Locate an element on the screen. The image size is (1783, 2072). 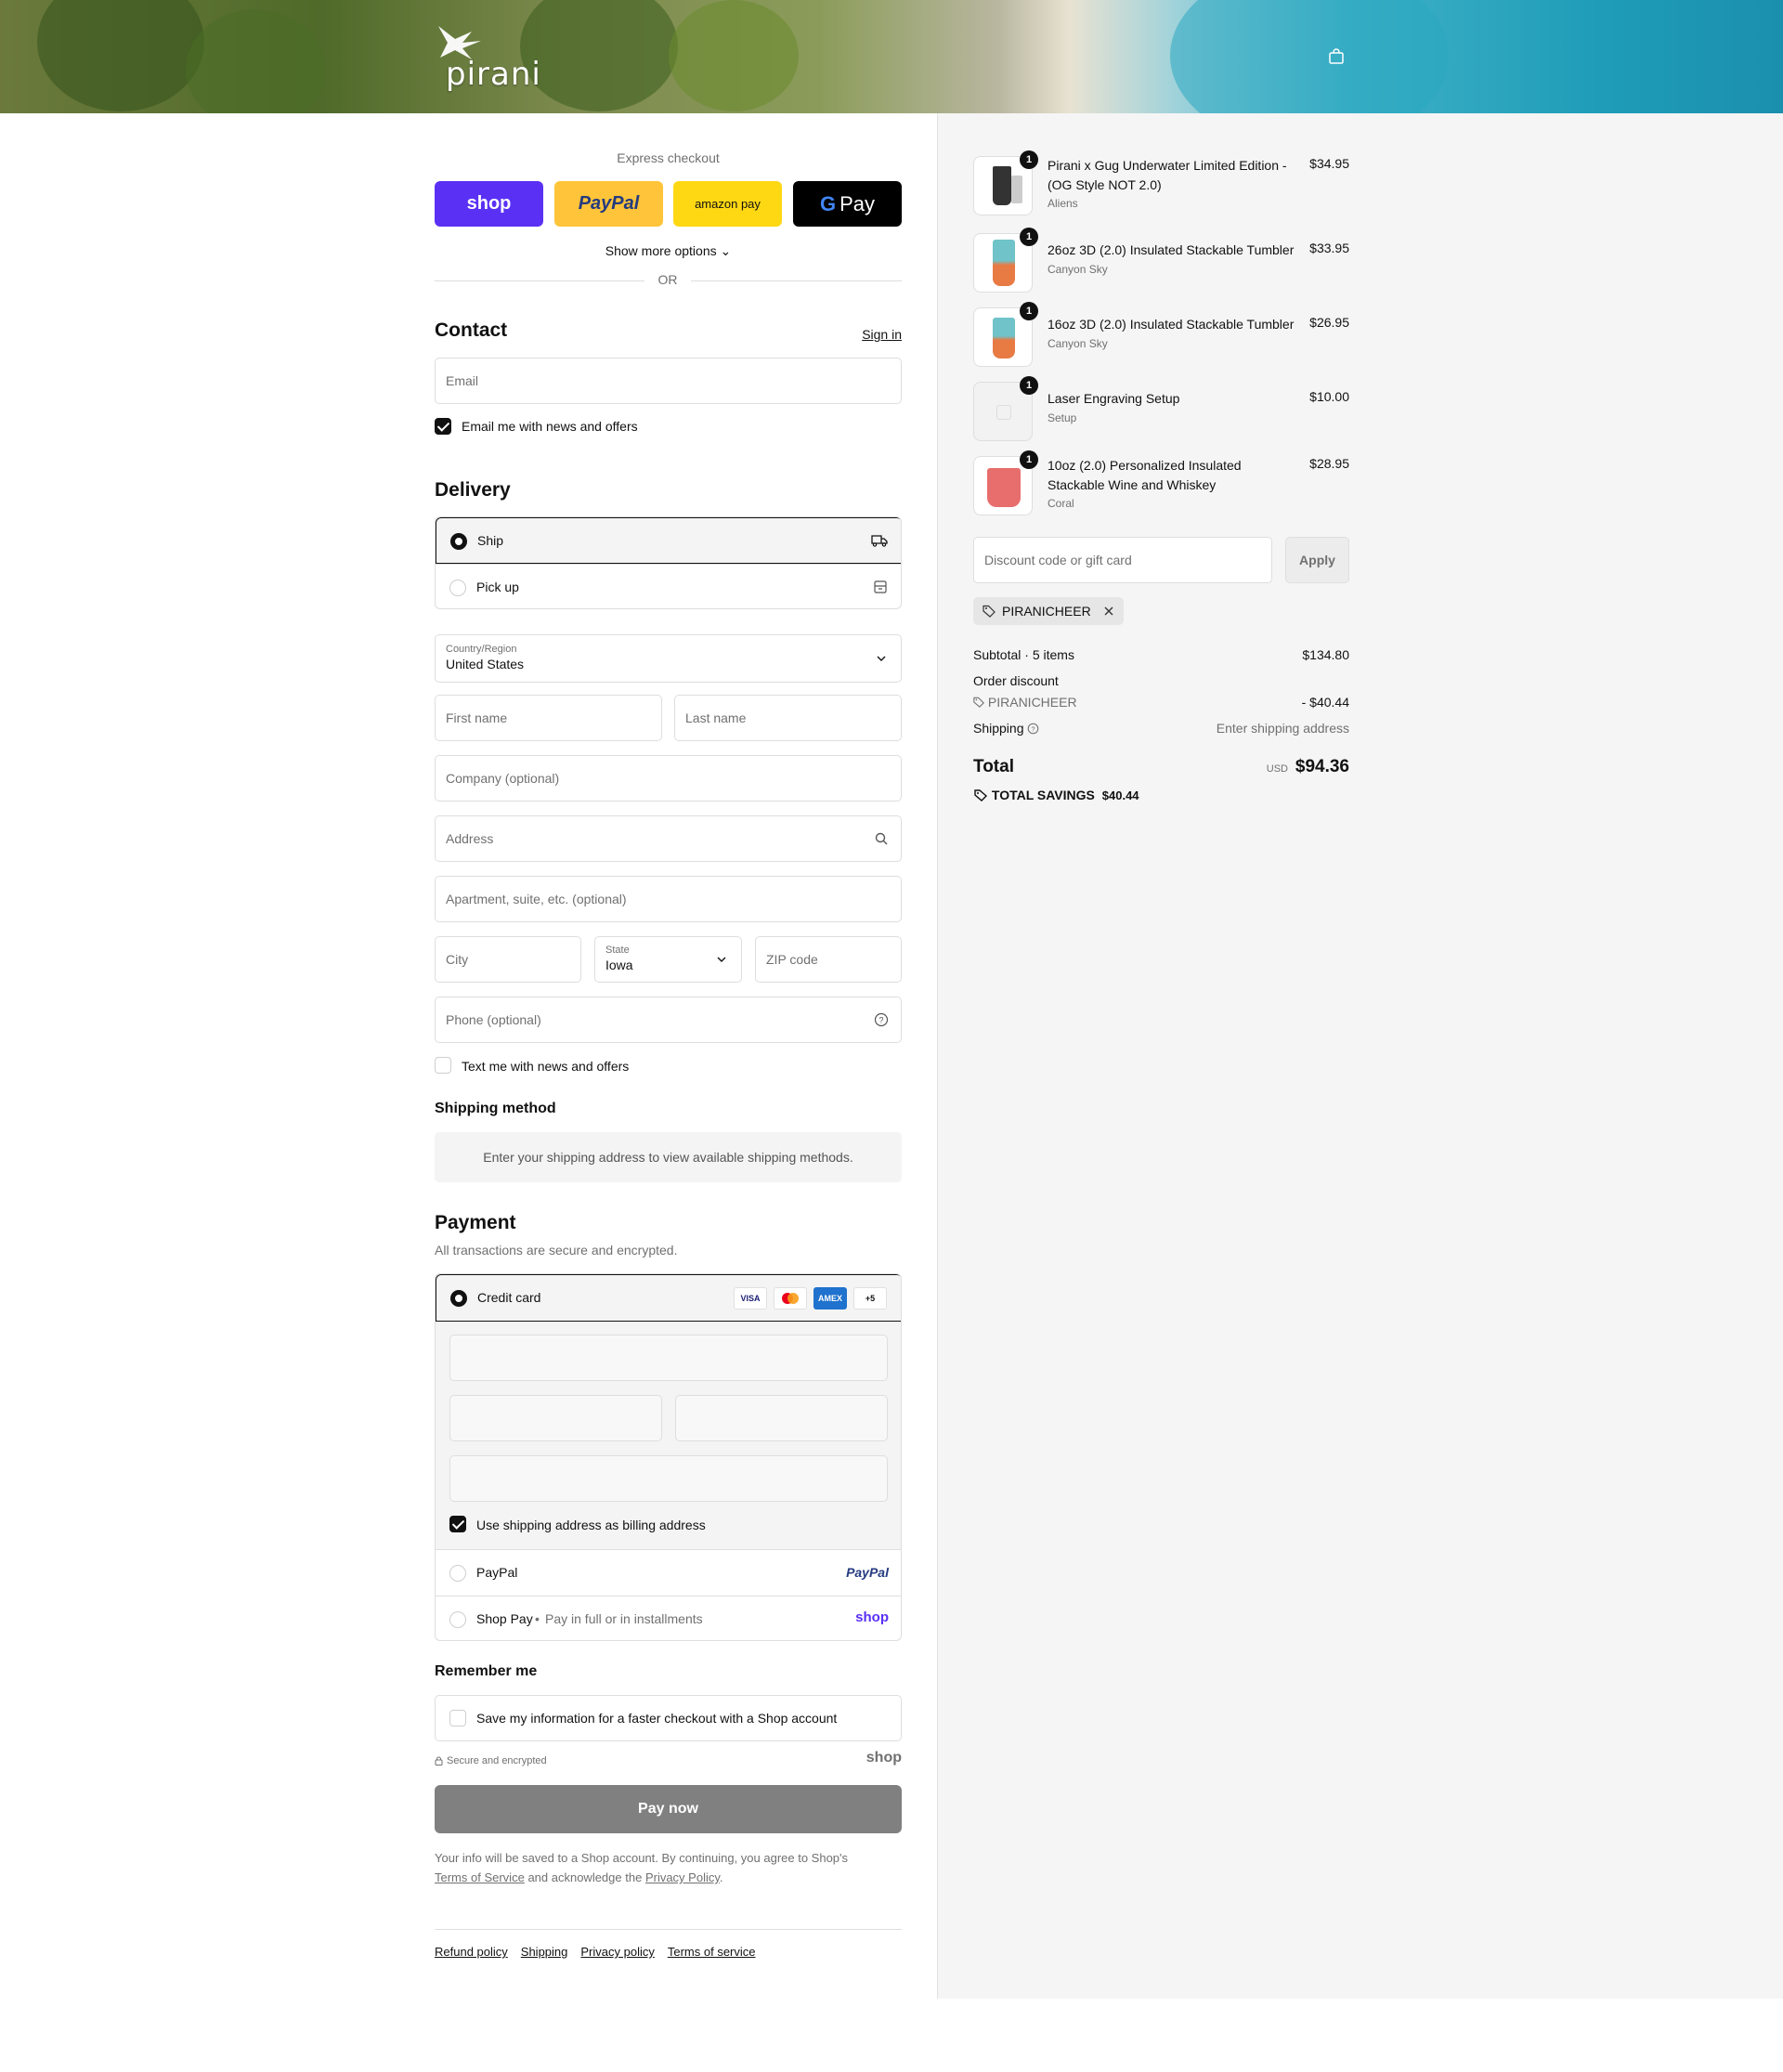
terms-of-service-link: Terms of service is located at coordinates (712, 1952).